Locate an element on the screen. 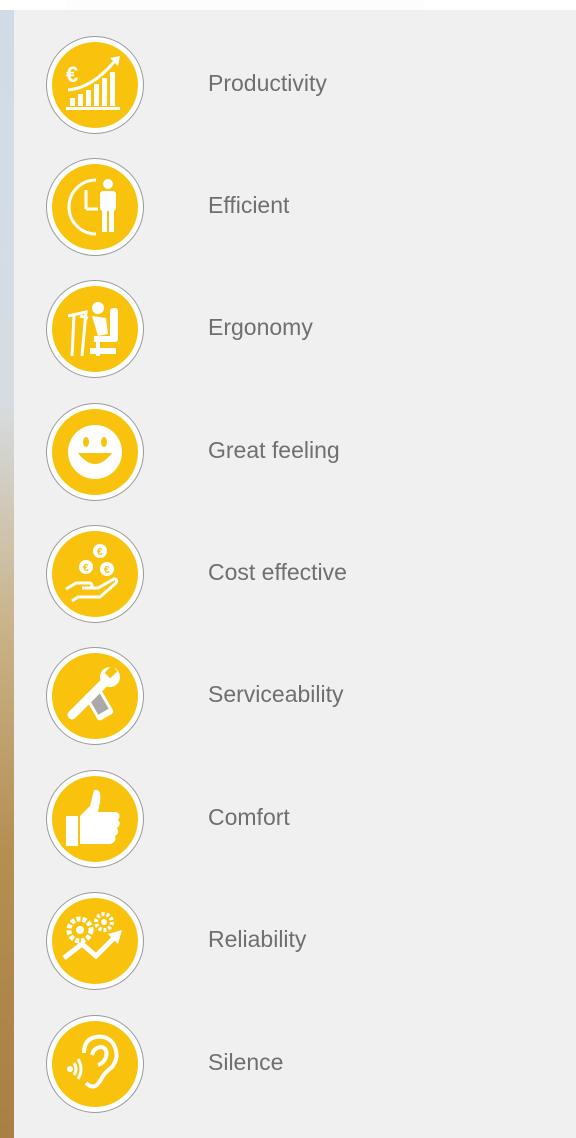 This screenshot has height=1138, width=576. feature-badge: € is located at coordinates (95, 85).